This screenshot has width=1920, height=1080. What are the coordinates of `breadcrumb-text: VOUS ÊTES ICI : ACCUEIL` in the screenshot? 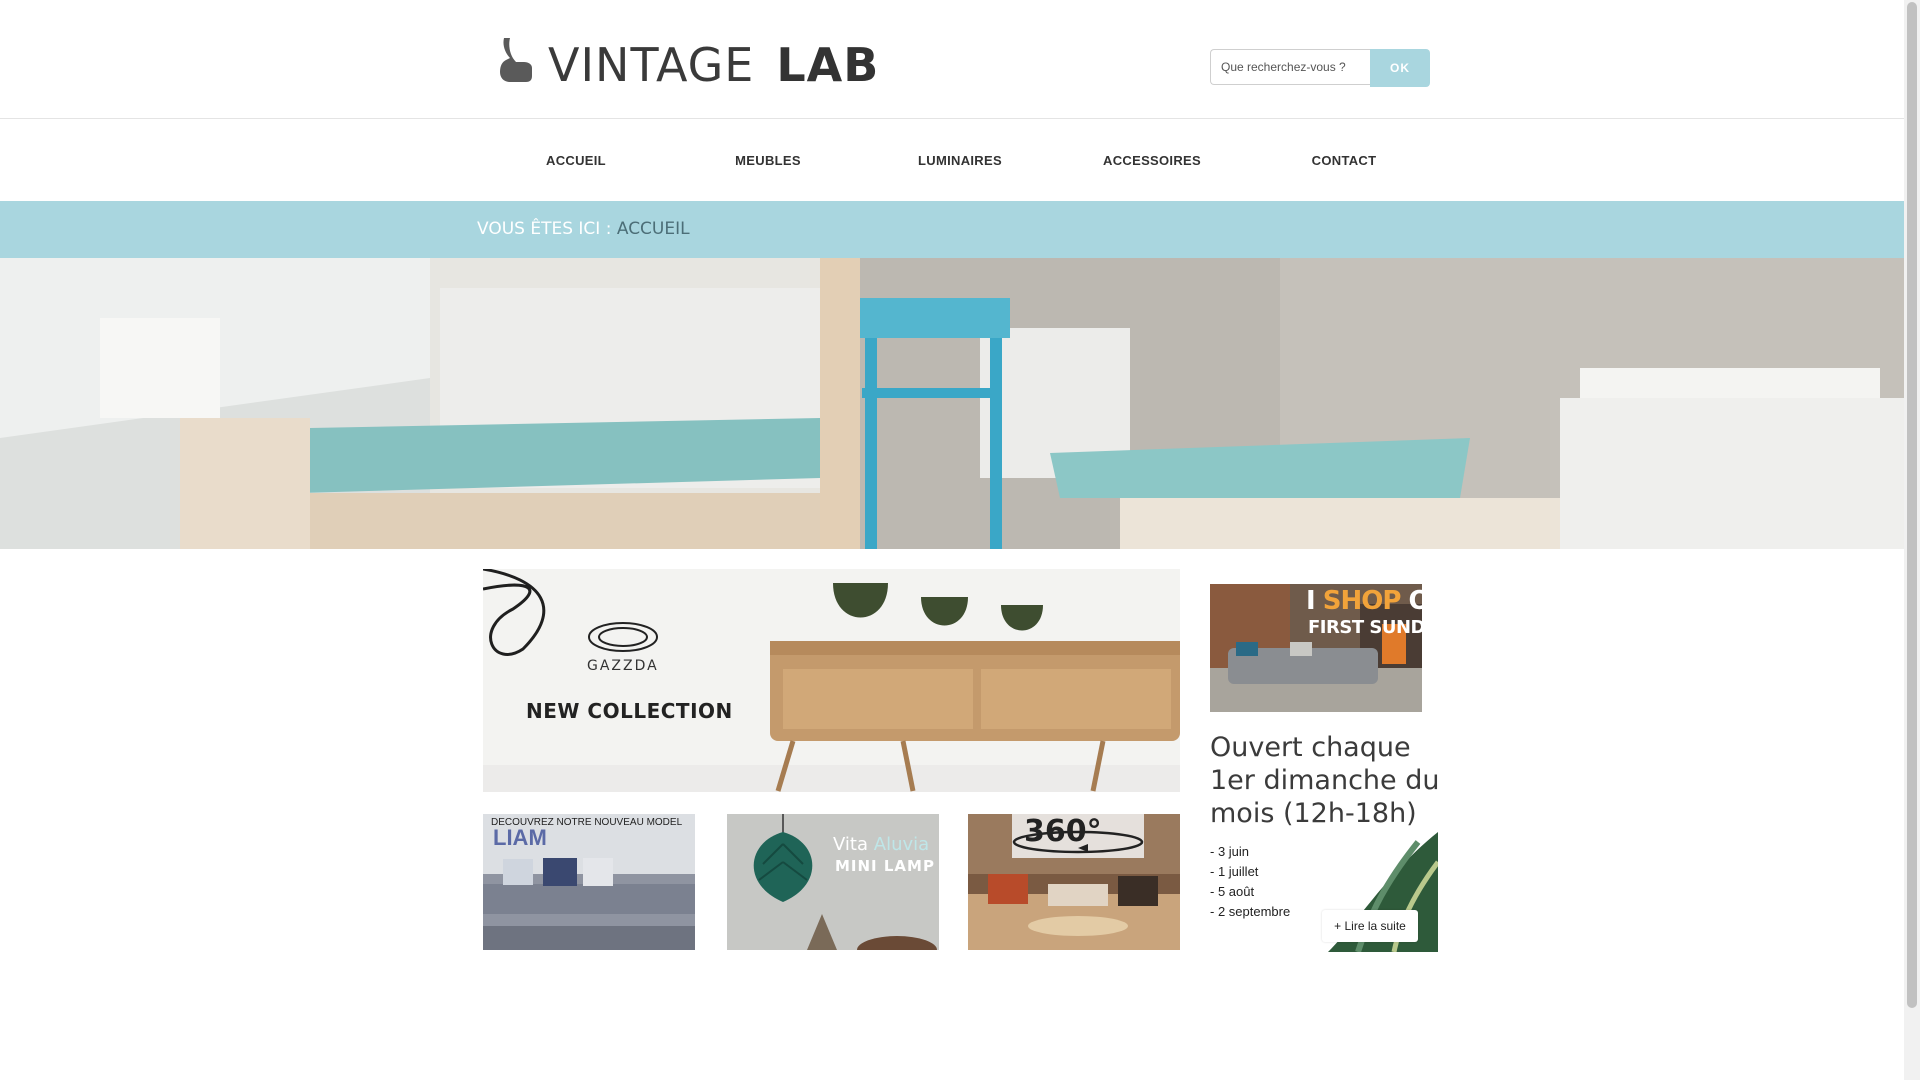 It's located at (583, 229).